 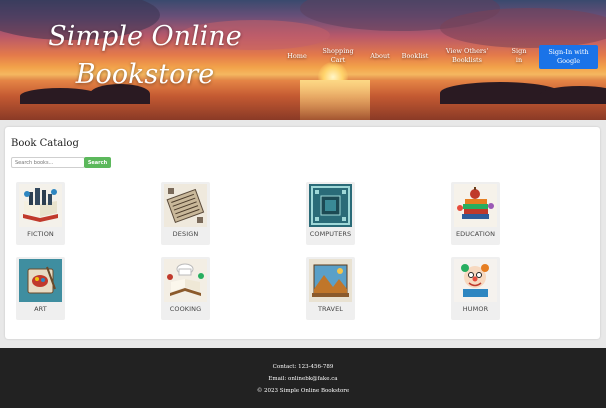 What do you see at coordinates (145, 36) in the screenshot?
I see `brand-line-1: Simple Online` at bounding box center [145, 36].